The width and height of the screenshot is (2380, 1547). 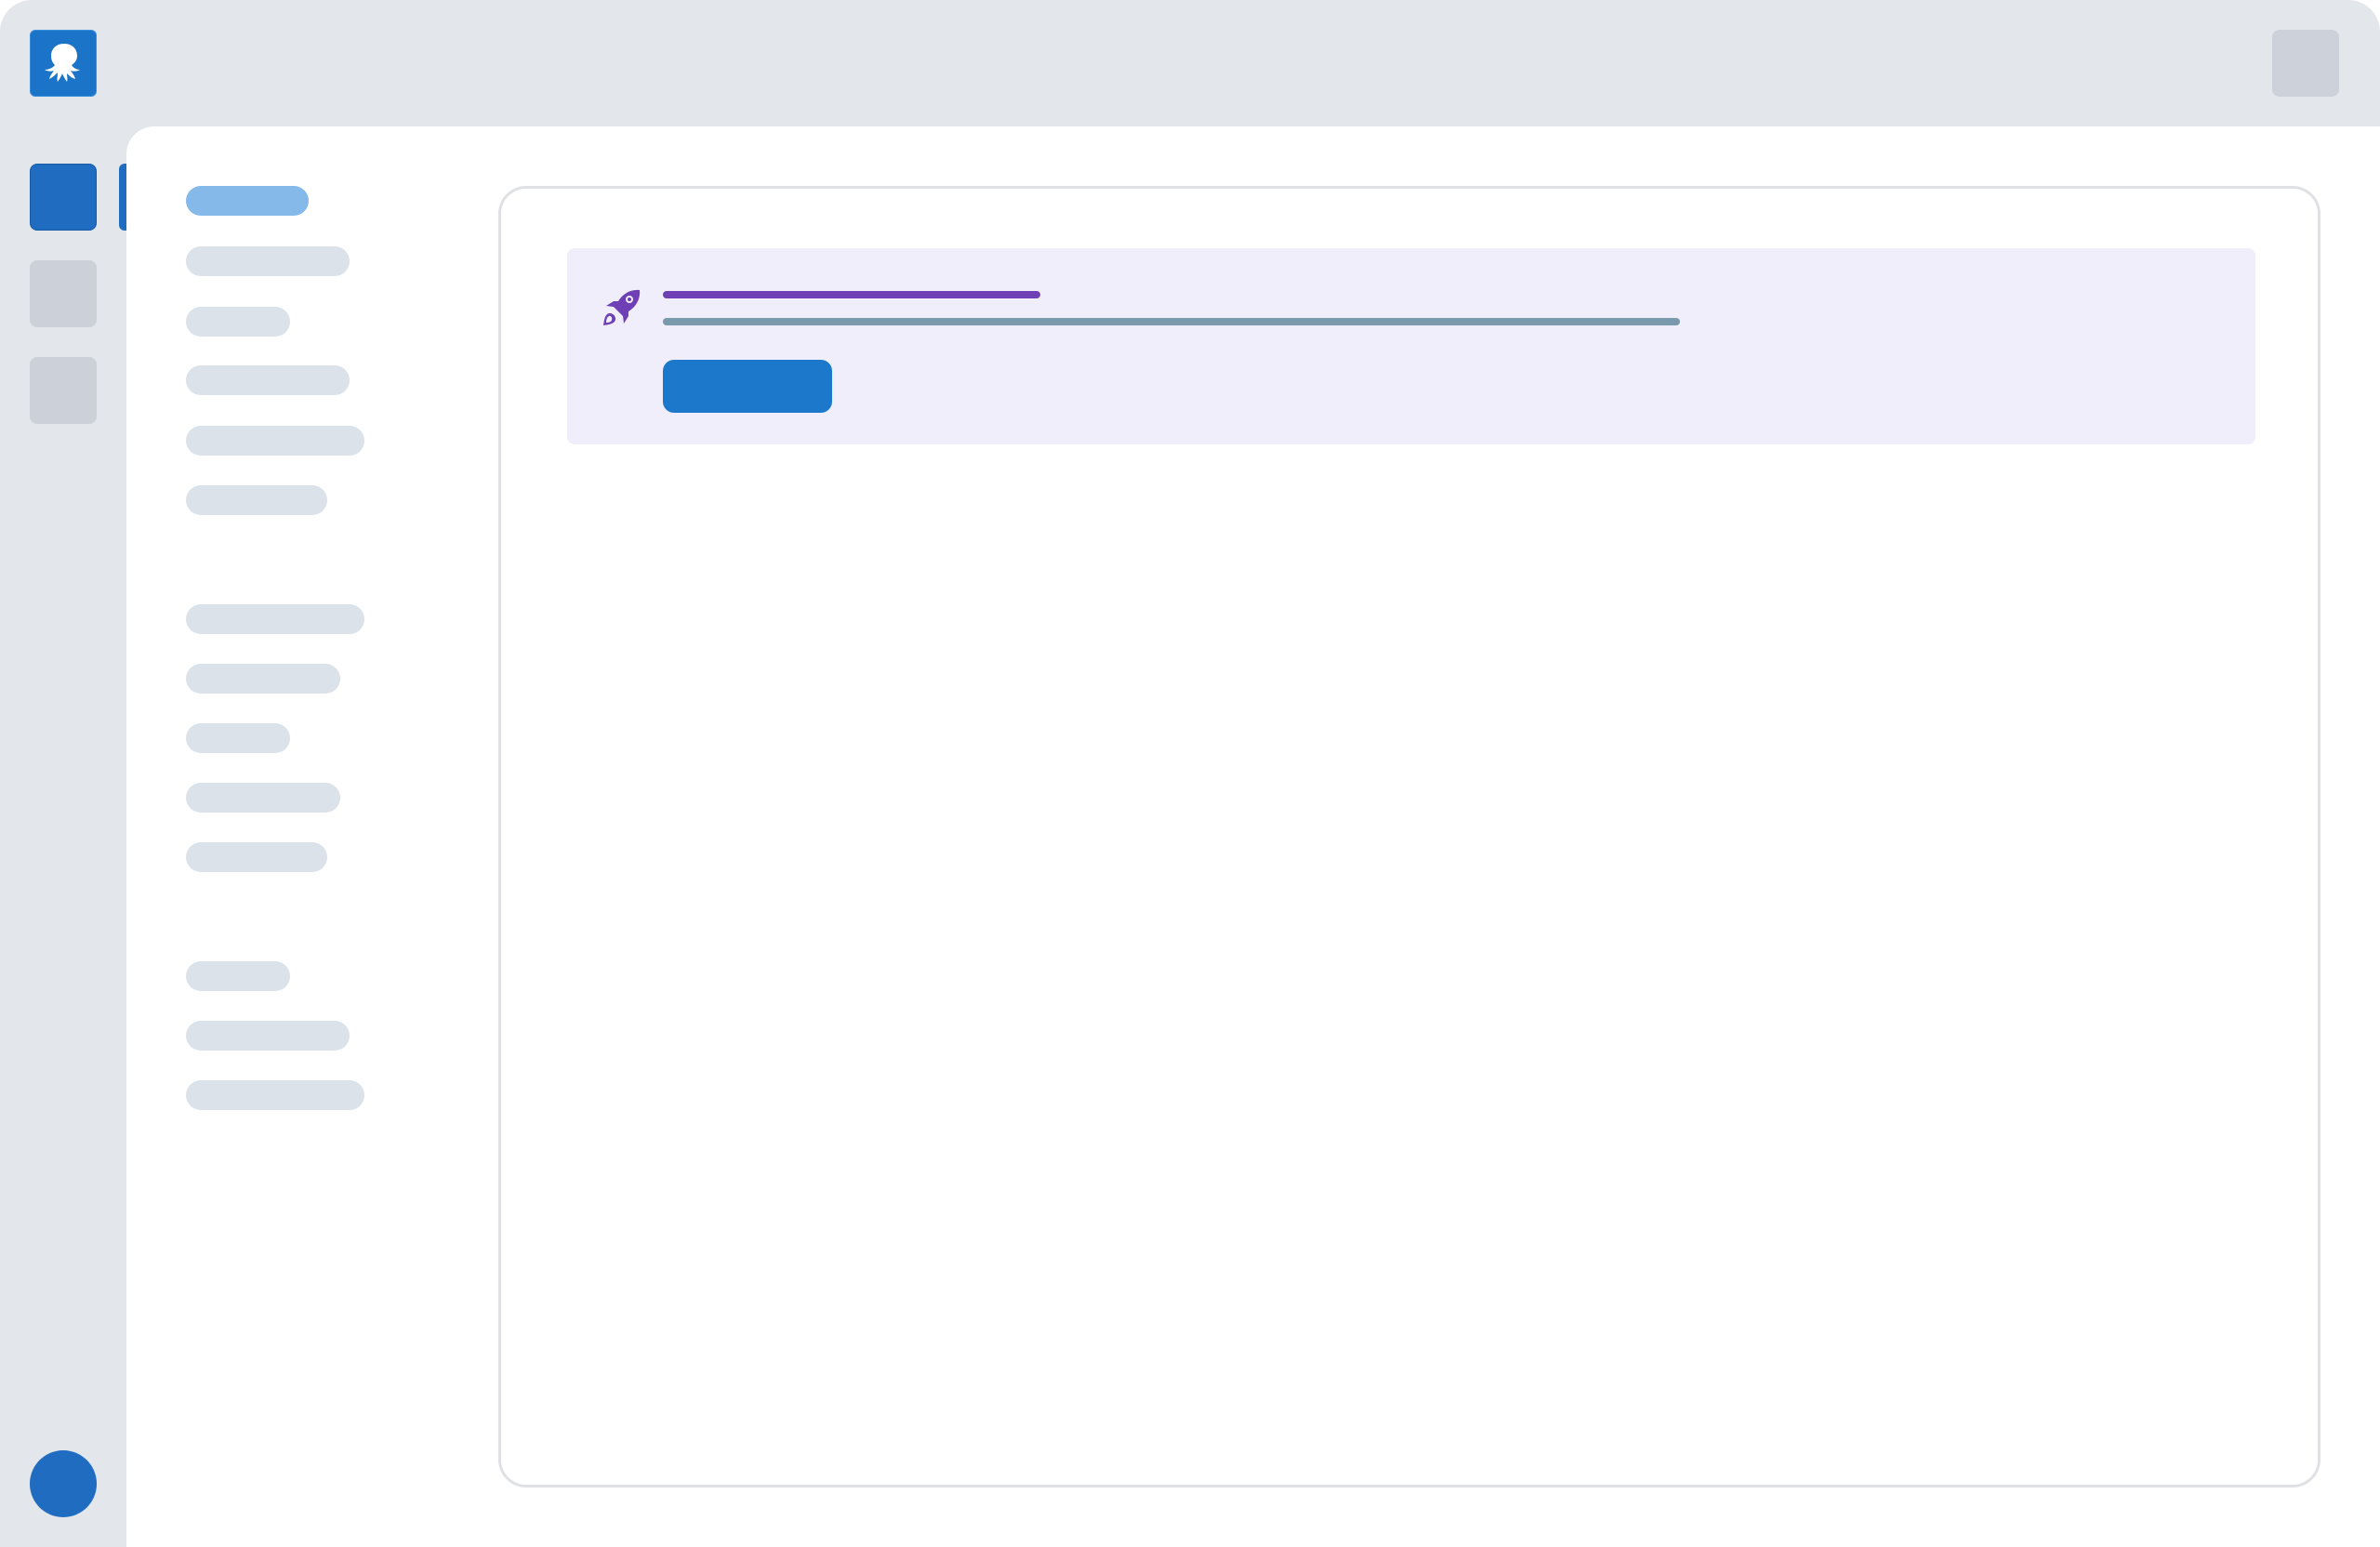 What do you see at coordinates (851, 294) in the screenshot?
I see `banner-title` at bounding box center [851, 294].